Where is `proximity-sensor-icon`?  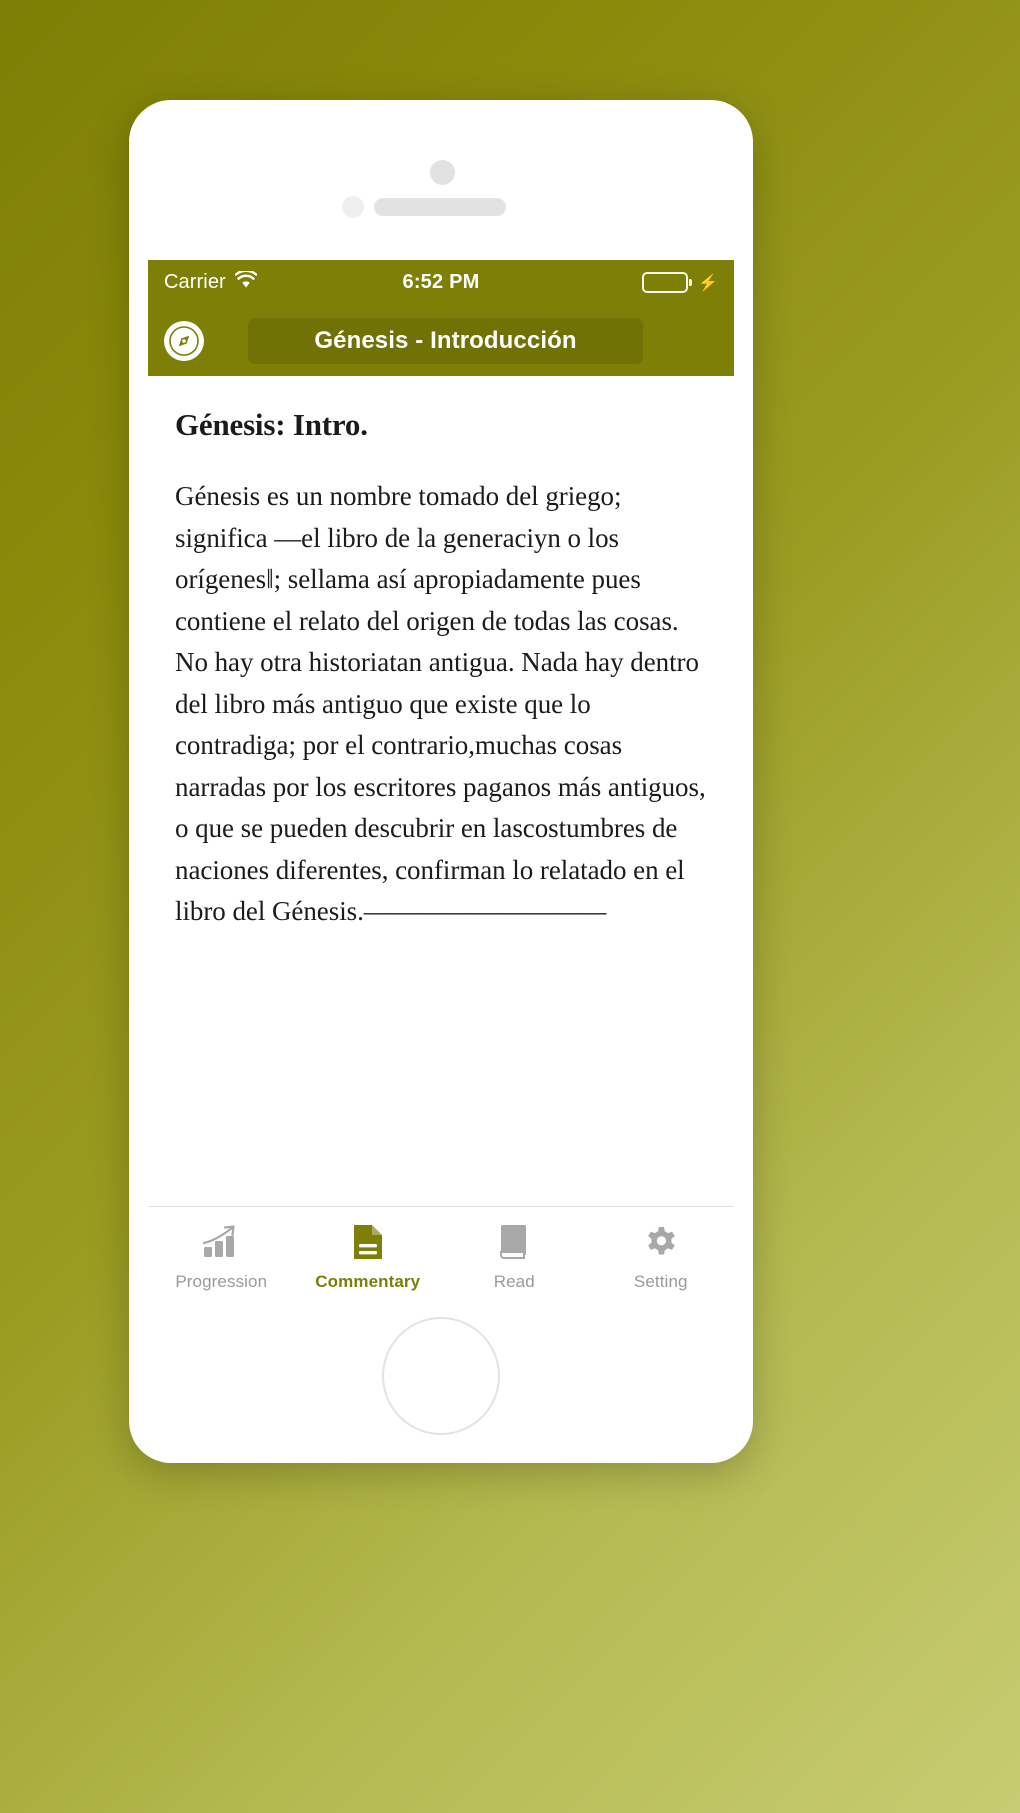
proximity-sensor-icon is located at coordinates (353, 207).